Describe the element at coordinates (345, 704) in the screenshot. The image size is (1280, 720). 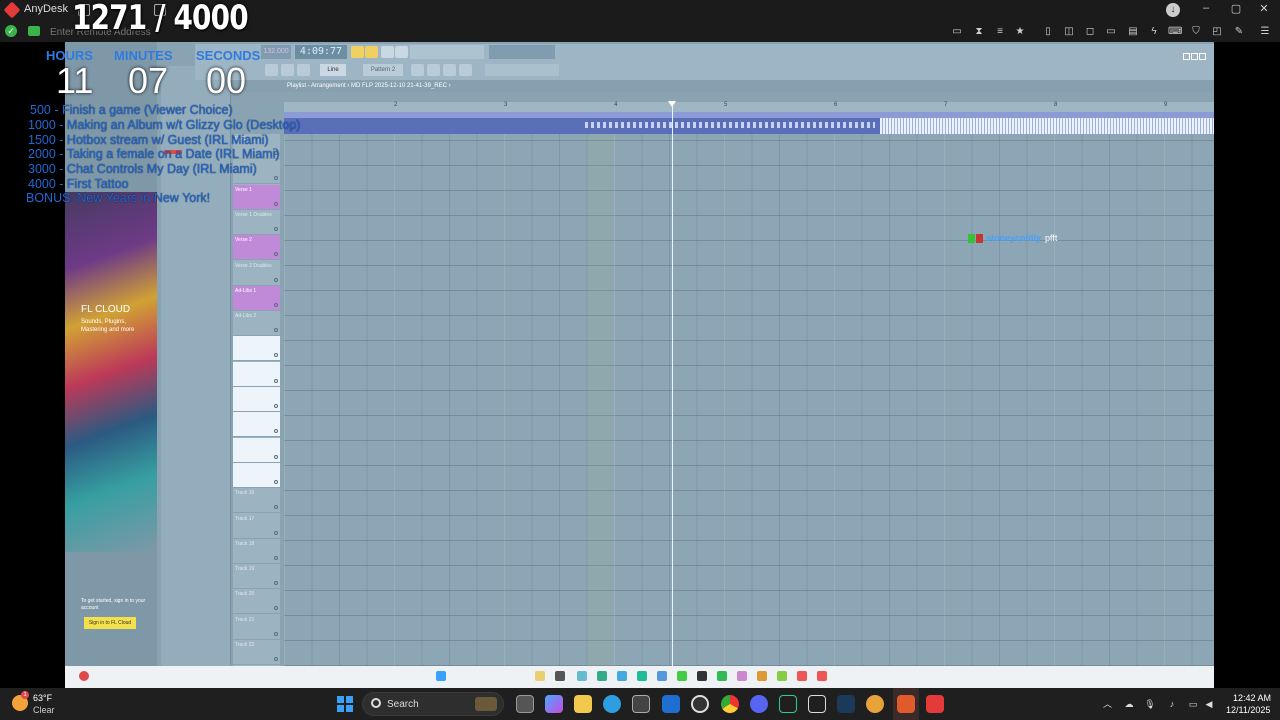
I see `start-icon` at that location.